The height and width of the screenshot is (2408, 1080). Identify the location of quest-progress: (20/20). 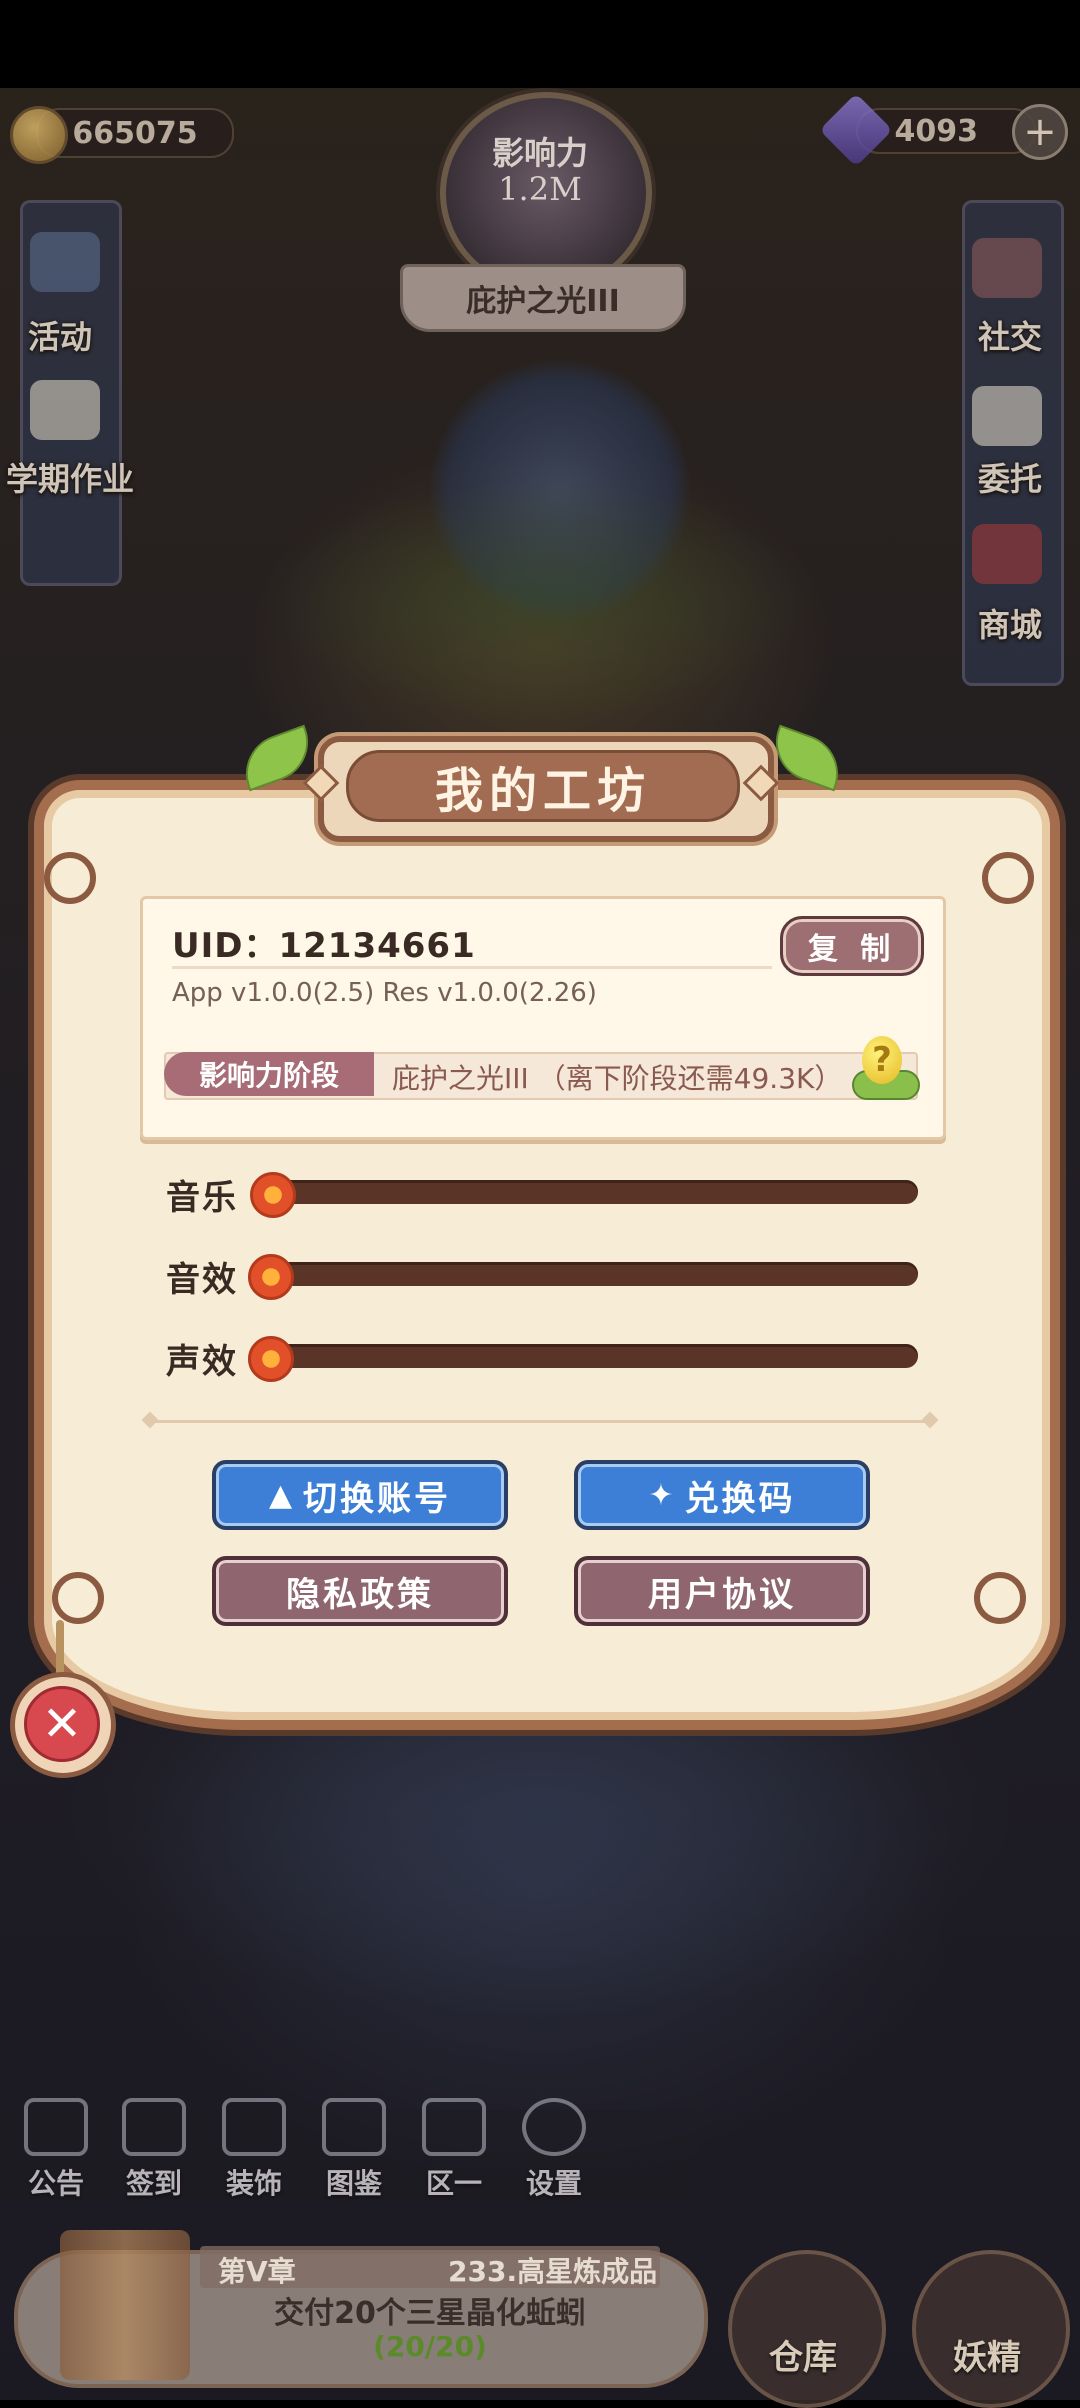
(430, 2346).